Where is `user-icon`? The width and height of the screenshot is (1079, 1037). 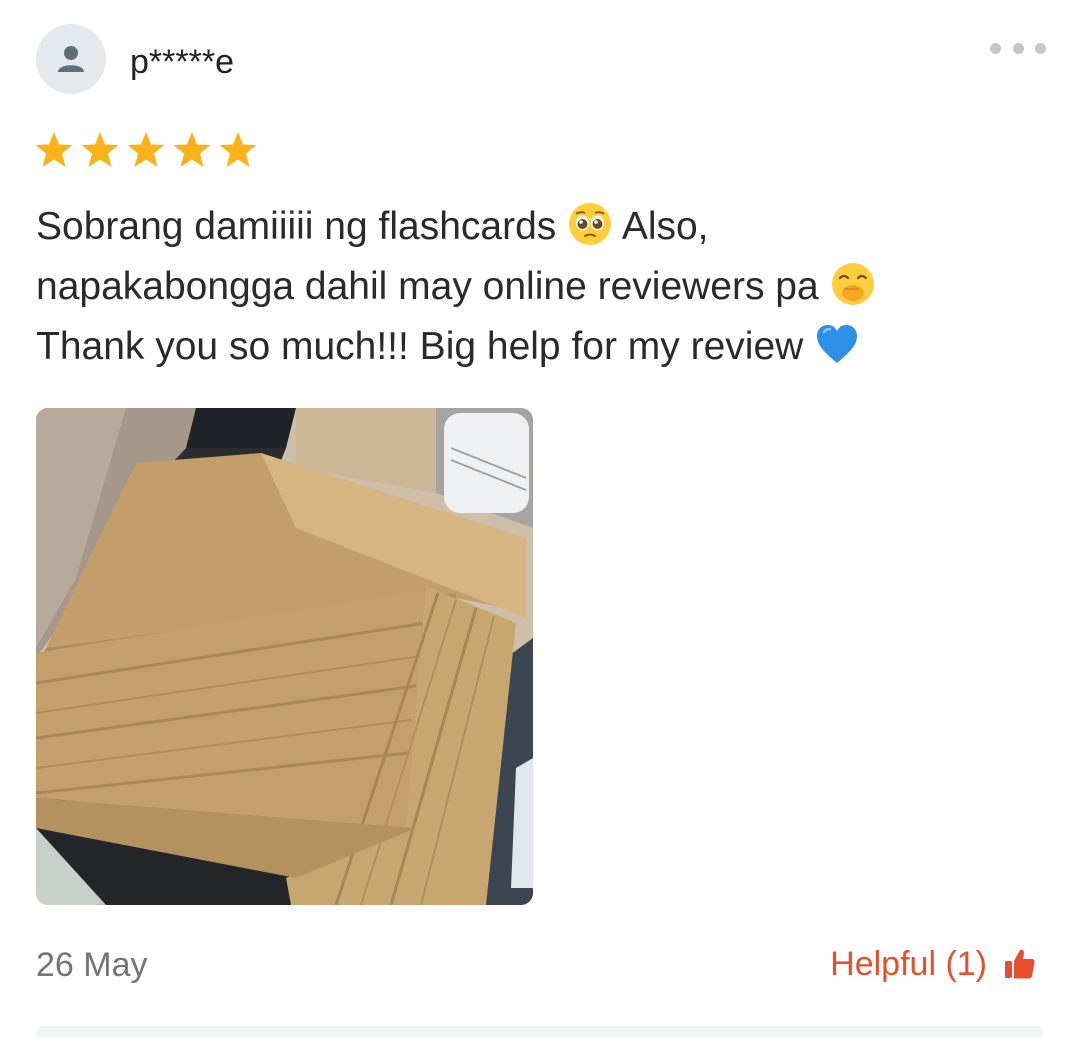 user-icon is located at coordinates (71, 59).